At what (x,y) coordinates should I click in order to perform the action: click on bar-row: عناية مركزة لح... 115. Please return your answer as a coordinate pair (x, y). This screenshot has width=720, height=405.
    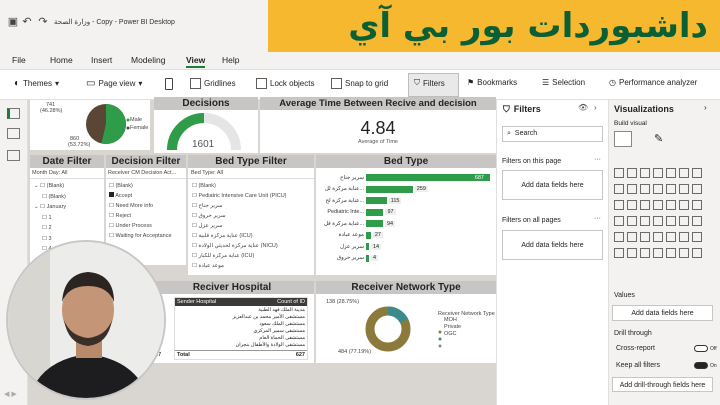
    Looking at the image, I should click on (405, 201).